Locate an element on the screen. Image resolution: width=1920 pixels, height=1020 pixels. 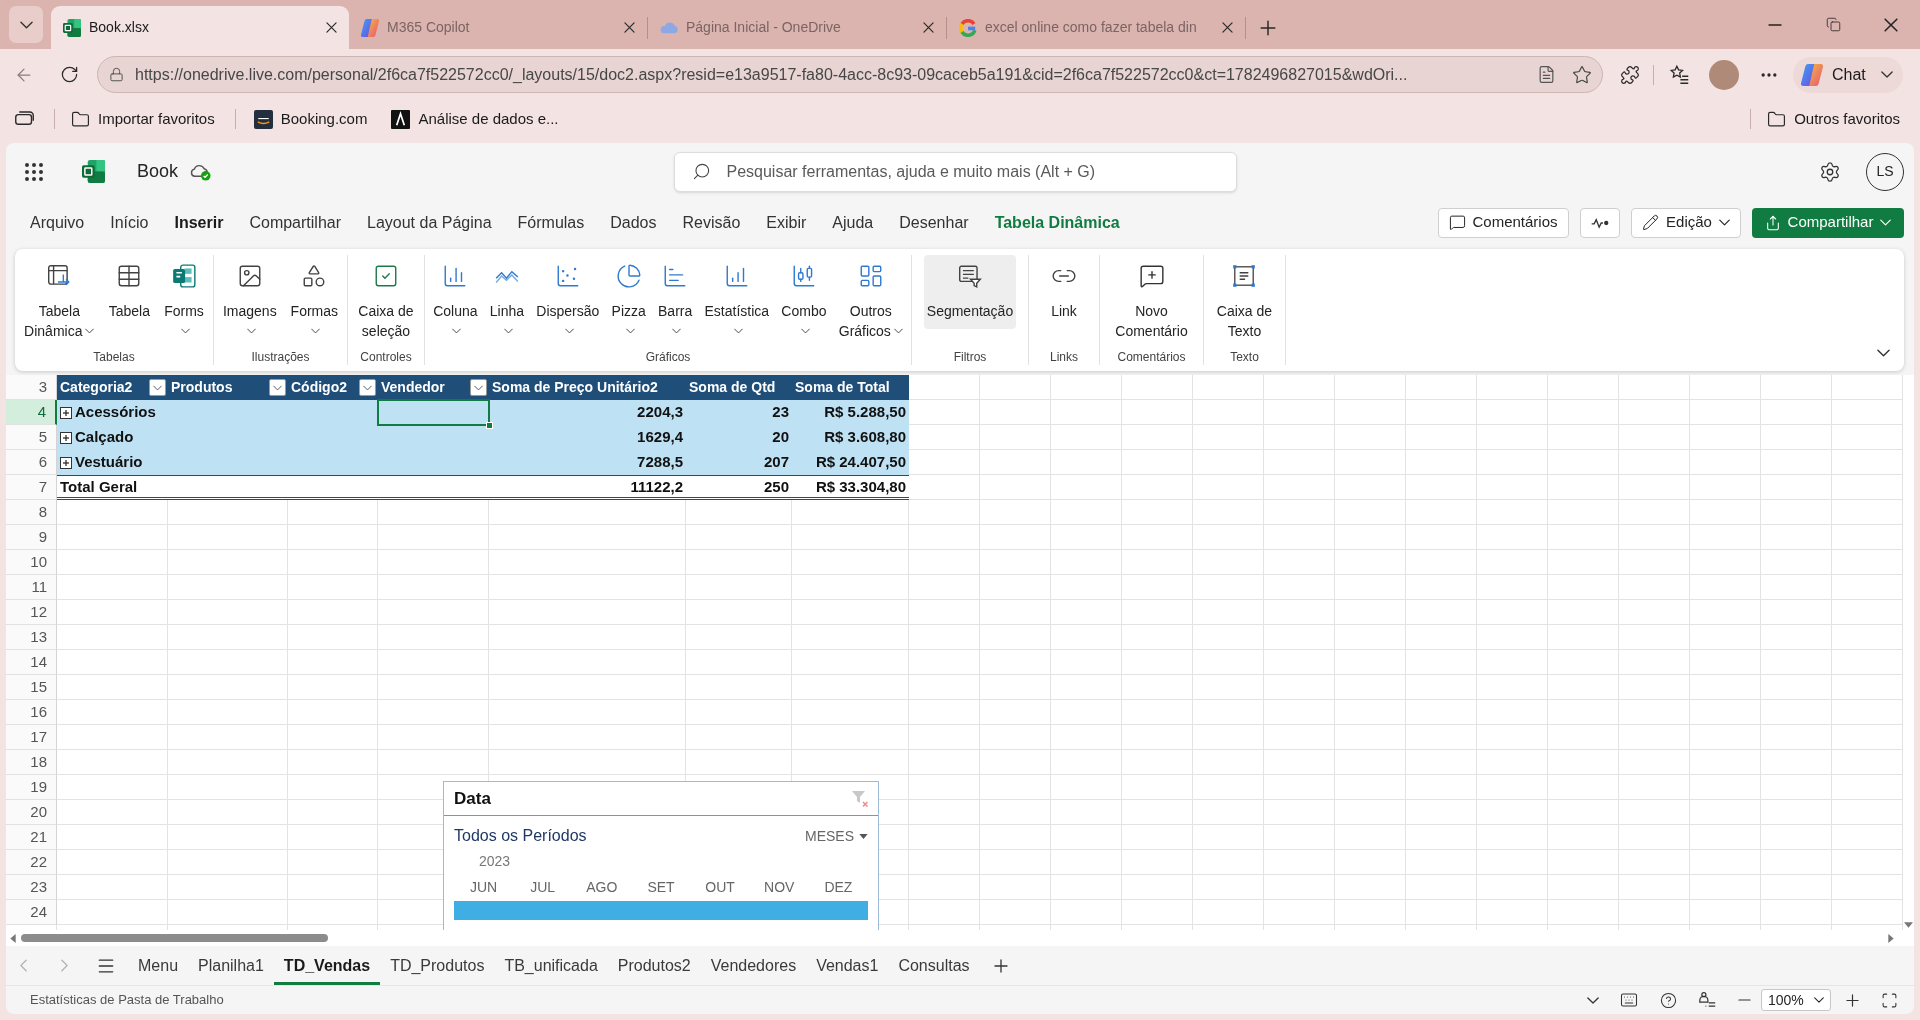
ribbon-button: Formas is located at coordinates (314, 302).